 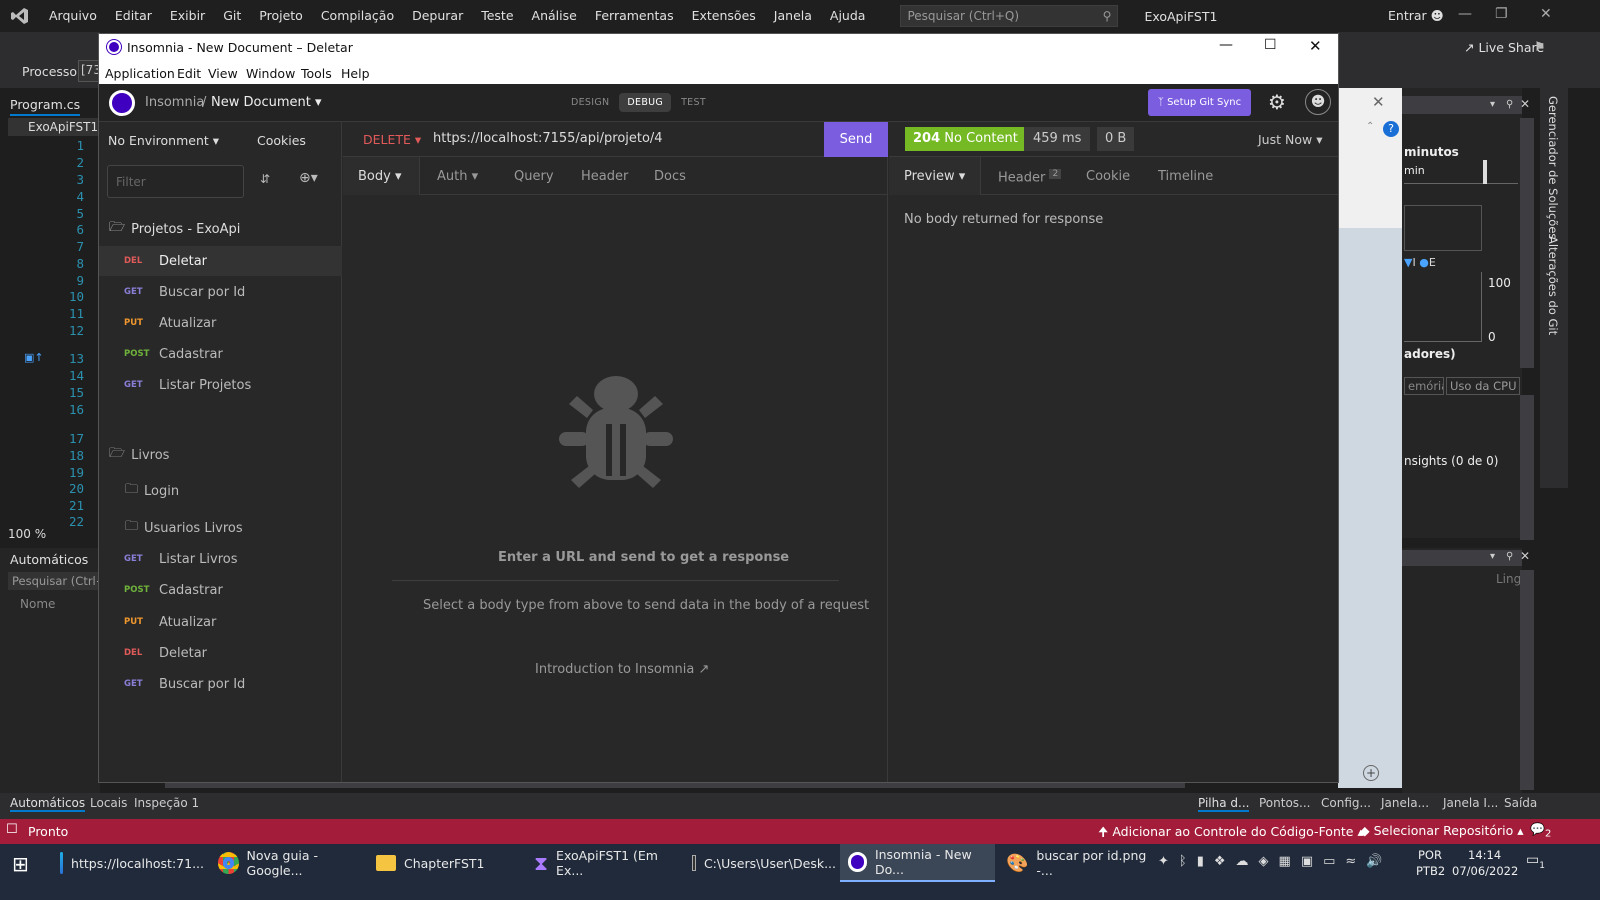 What do you see at coordinates (1307, 861) in the screenshot?
I see `tray-device-icon: ▣` at bounding box center [1307, 861].